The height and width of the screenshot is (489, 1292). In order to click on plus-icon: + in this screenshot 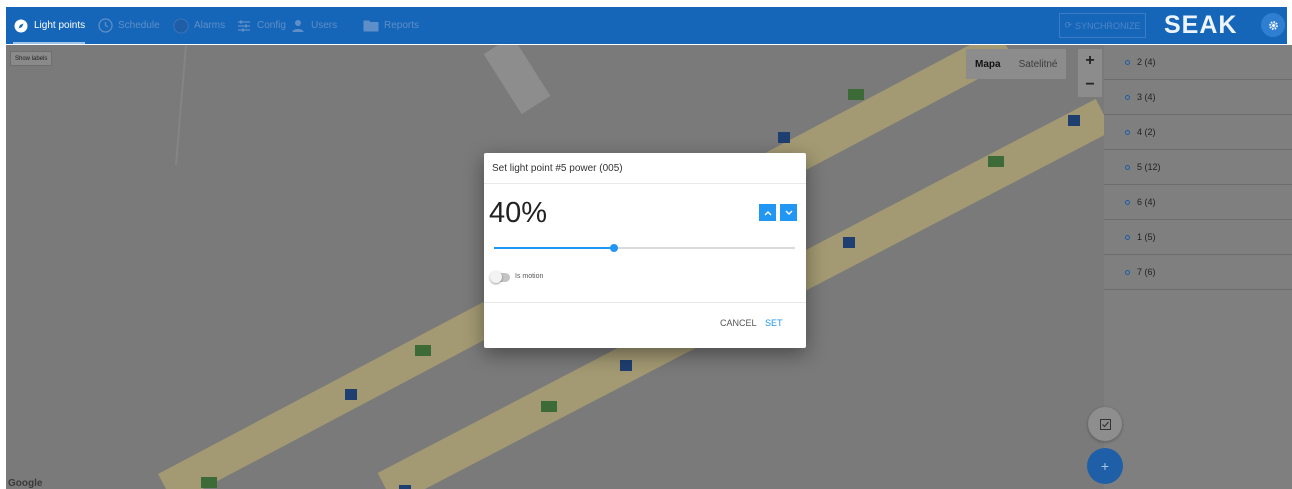, I will do `click(1105, 466)`.